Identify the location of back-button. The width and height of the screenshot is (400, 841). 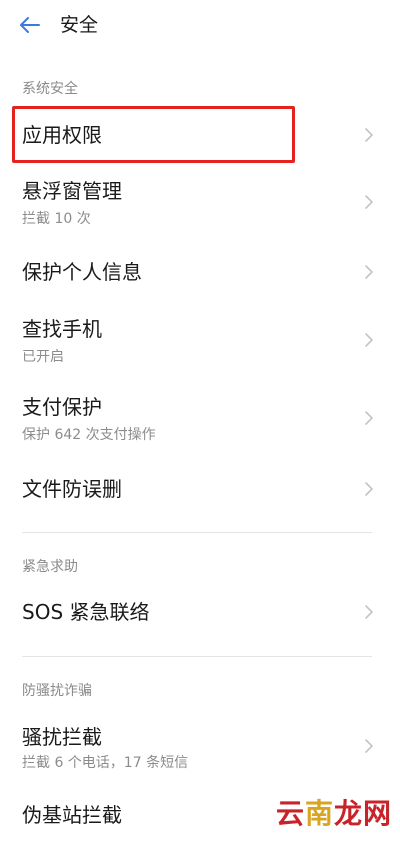
(30, 25).